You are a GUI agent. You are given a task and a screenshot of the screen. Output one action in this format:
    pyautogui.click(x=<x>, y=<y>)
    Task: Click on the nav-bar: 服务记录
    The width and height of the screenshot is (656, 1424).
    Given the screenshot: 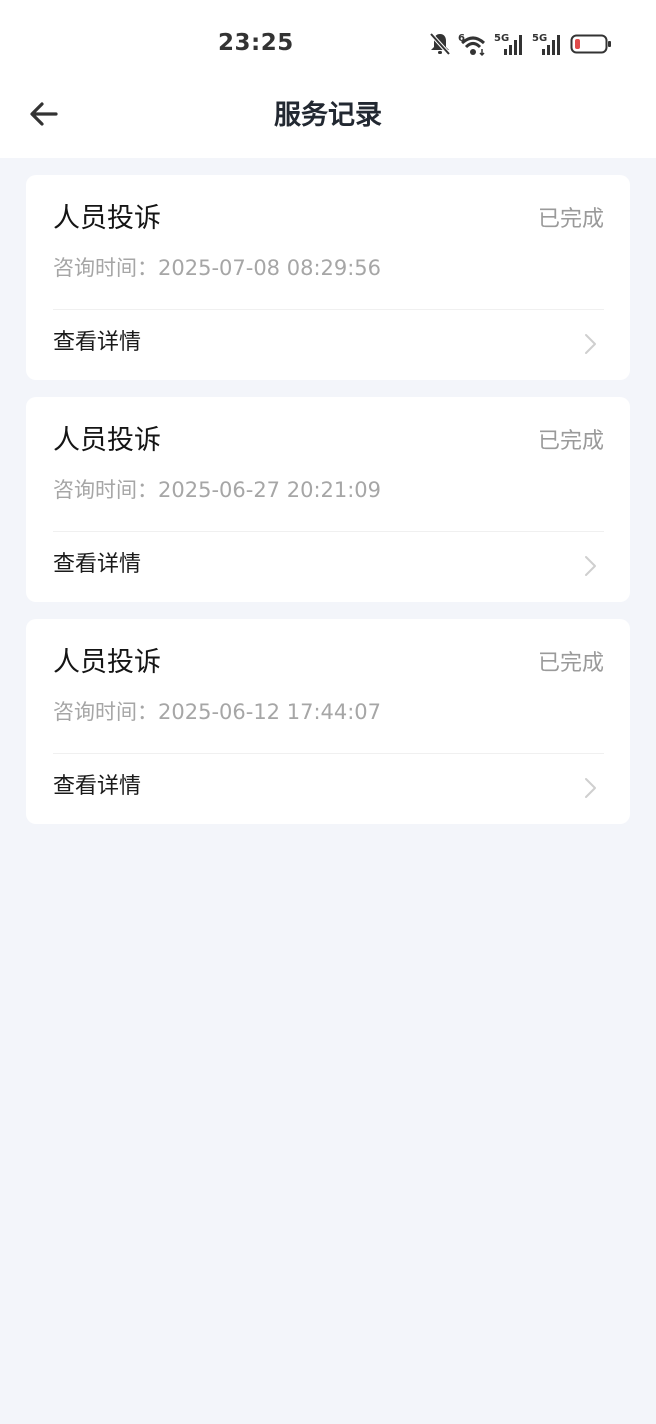 What is the action you would take?
    pyautogui.click(x=328, y=123)
    